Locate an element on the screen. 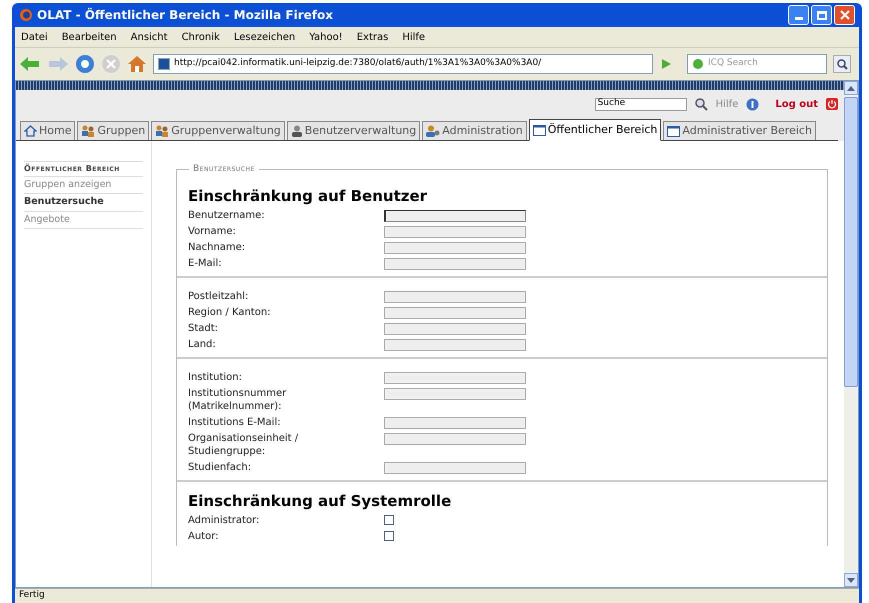 The width and height of the screenshot is (869, 603). field-label: Vorname: is located at coordinates (212, 231).